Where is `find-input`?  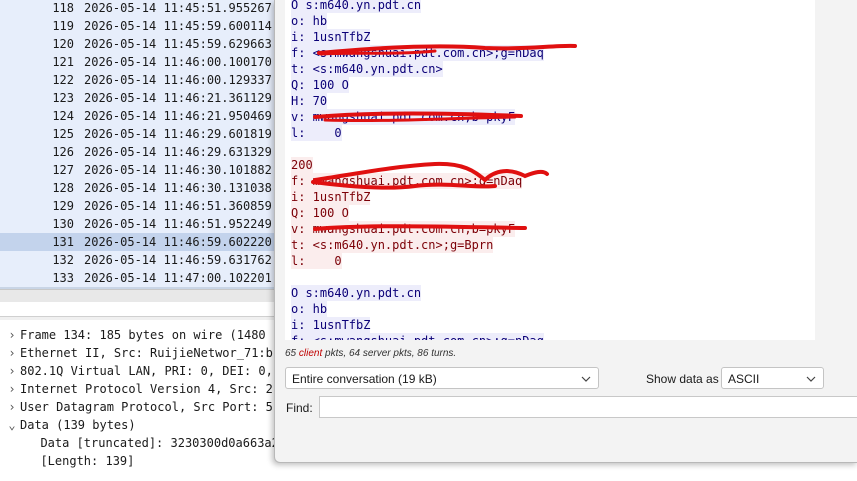 find-input is located at coordinates (588, 407).